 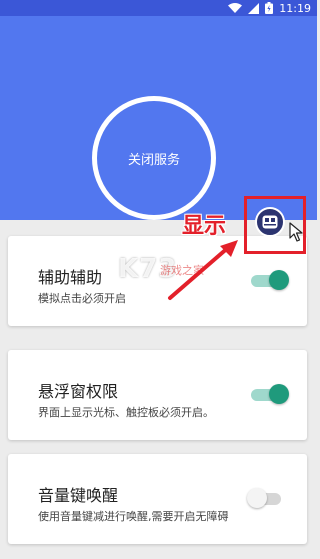 I want to click on setting-description: 模拟点击必须开启, so click(x=82, y=298).